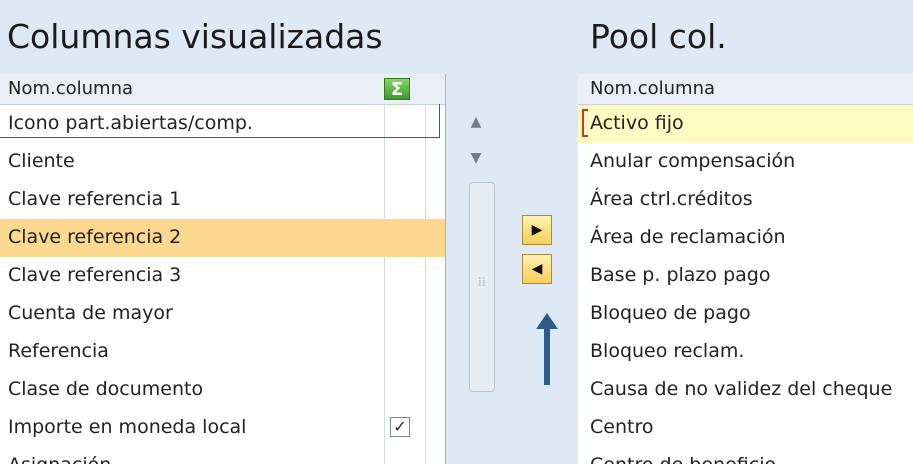 This screenshot has height=464, width=913. Describe the element at coordinates (476, 122) in the screenshot. I see `scroll-up-icon: ▲` at that location.